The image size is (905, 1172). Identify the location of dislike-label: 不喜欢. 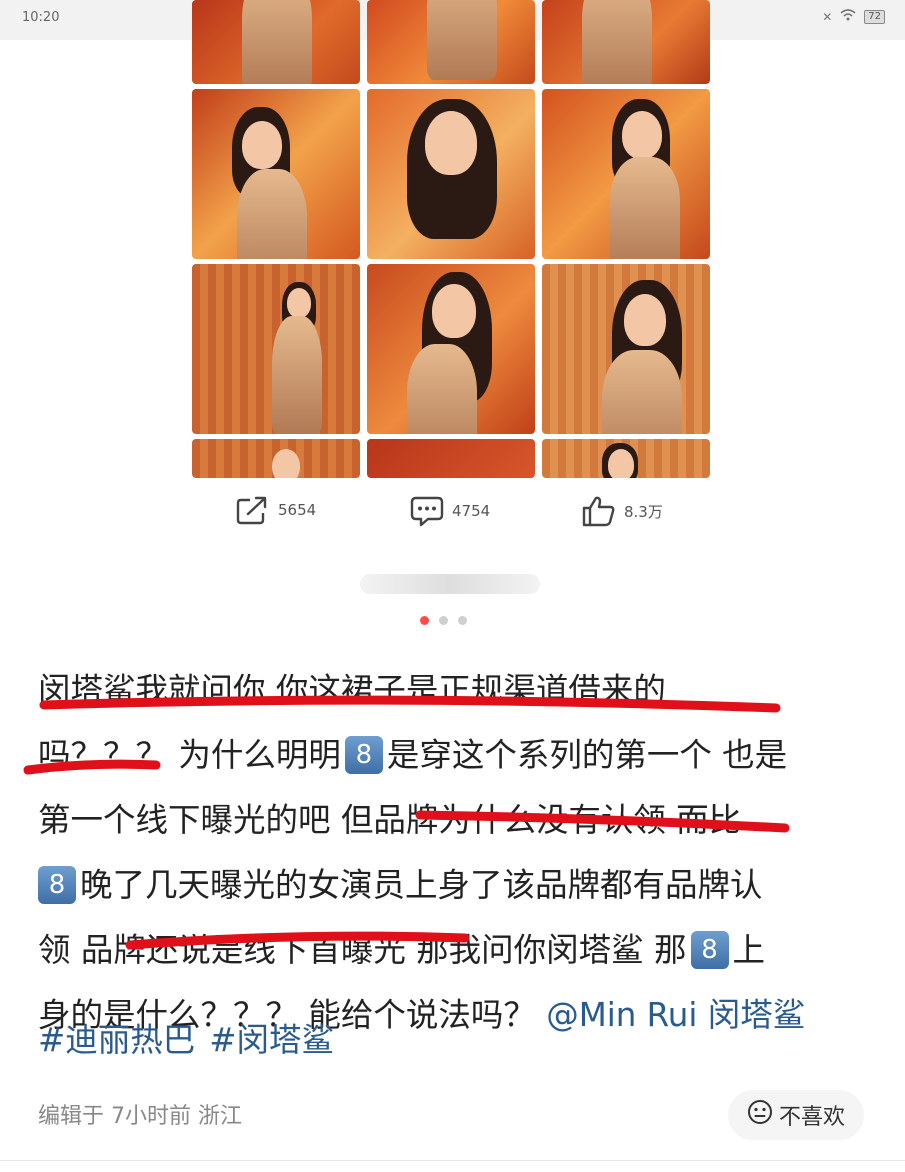
(811, 1117).